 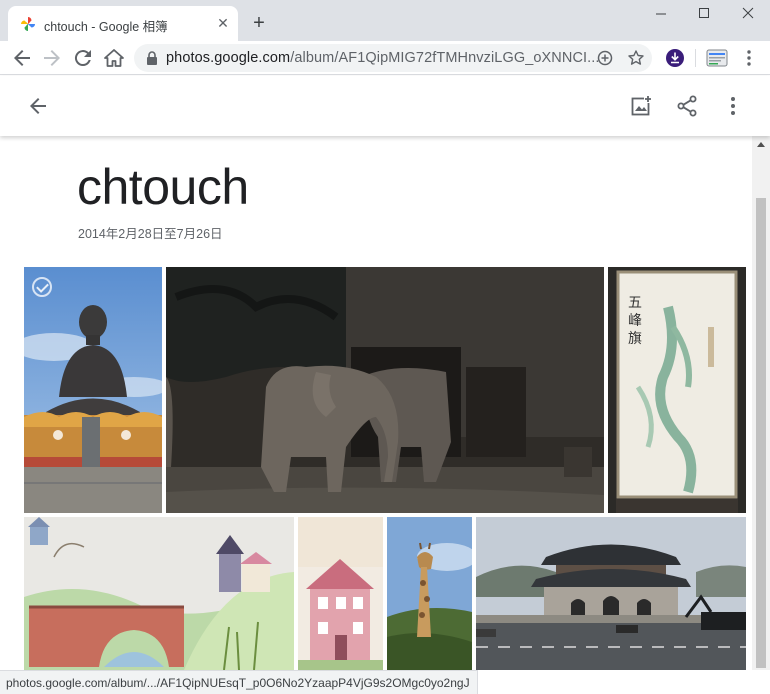 What do you see at coordinates (761, 144) in the screenshot?
I see `scroll-up-arrow-icon` at bounding box center [761, 144].